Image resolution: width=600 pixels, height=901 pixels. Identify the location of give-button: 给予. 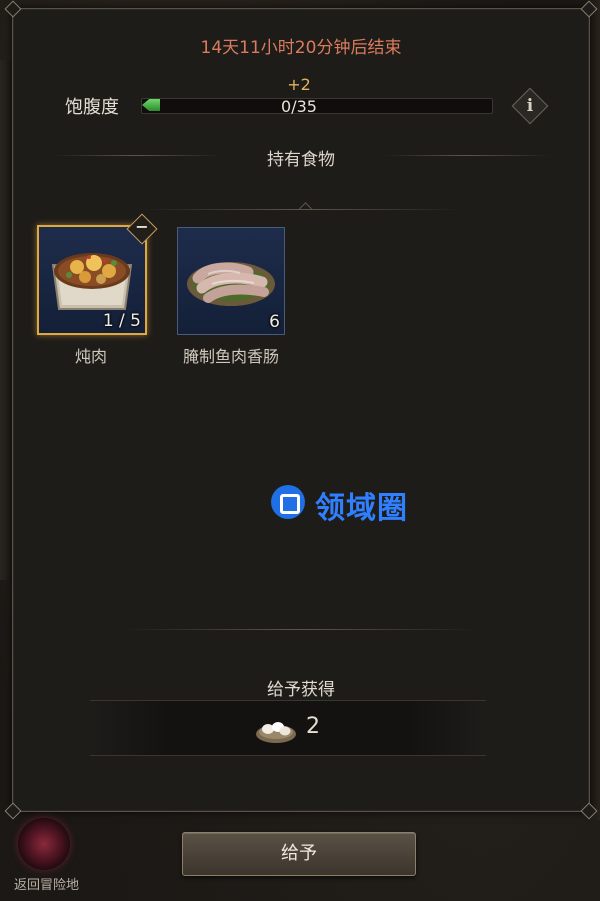
(299, 854).